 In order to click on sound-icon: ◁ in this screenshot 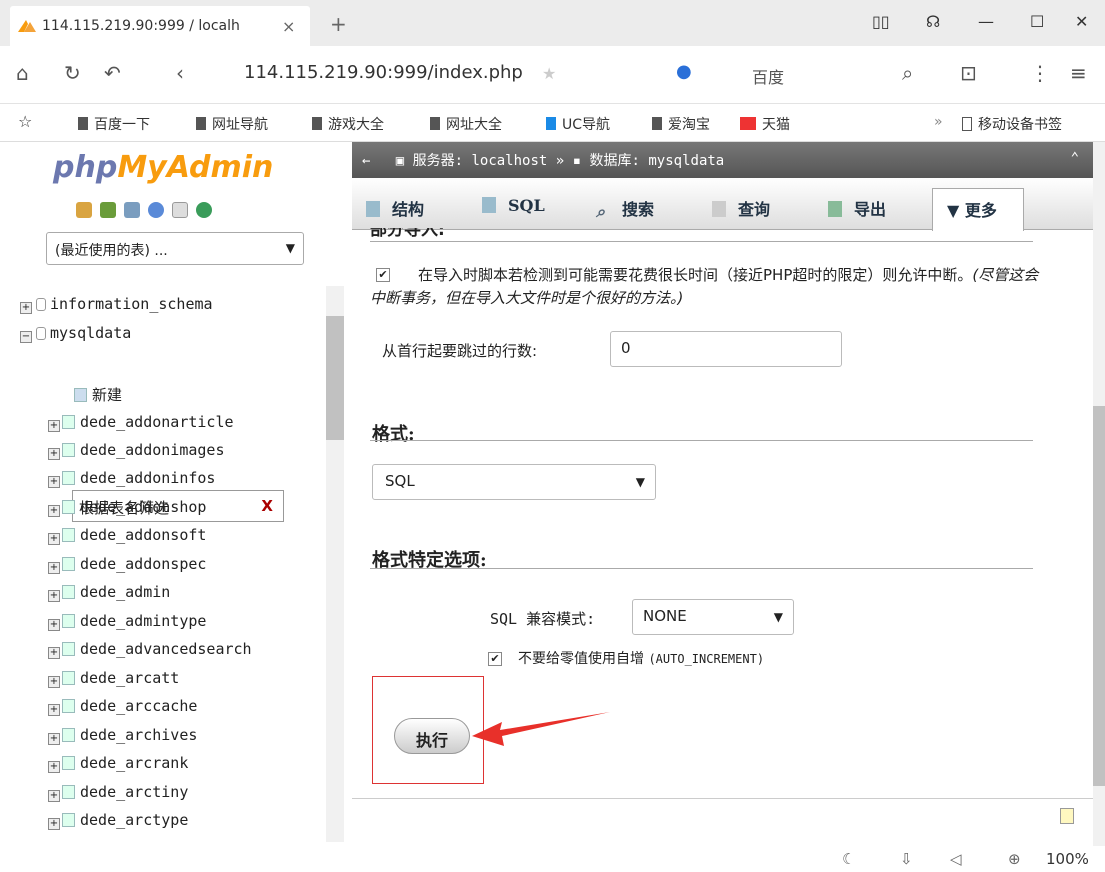, I will do `click(956, 859)`.